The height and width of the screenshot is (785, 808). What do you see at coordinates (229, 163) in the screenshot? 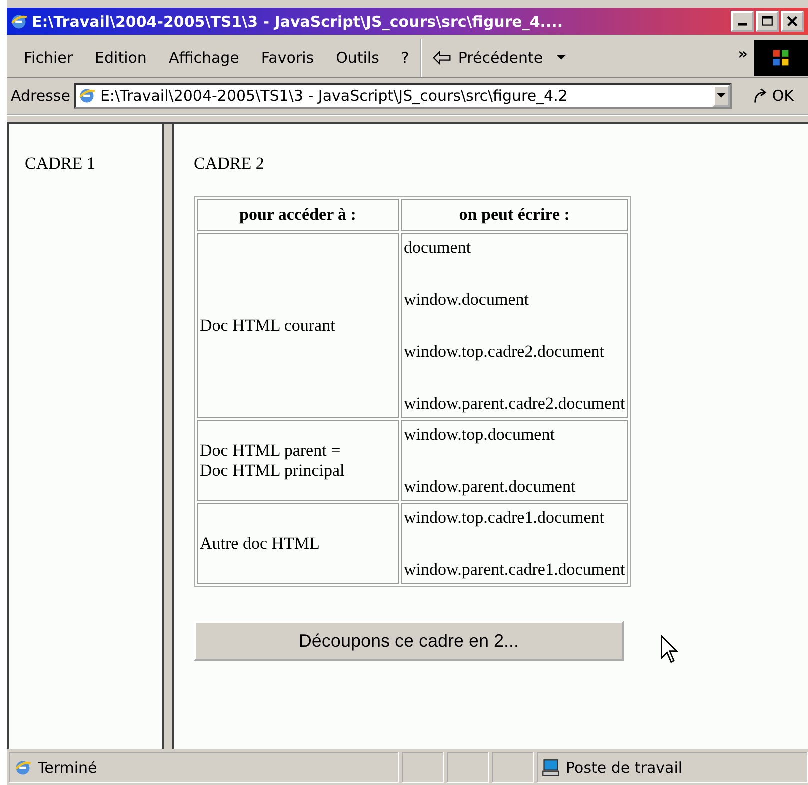
I see `frame-title: CADRE 2` at bounding box center [229, 163].